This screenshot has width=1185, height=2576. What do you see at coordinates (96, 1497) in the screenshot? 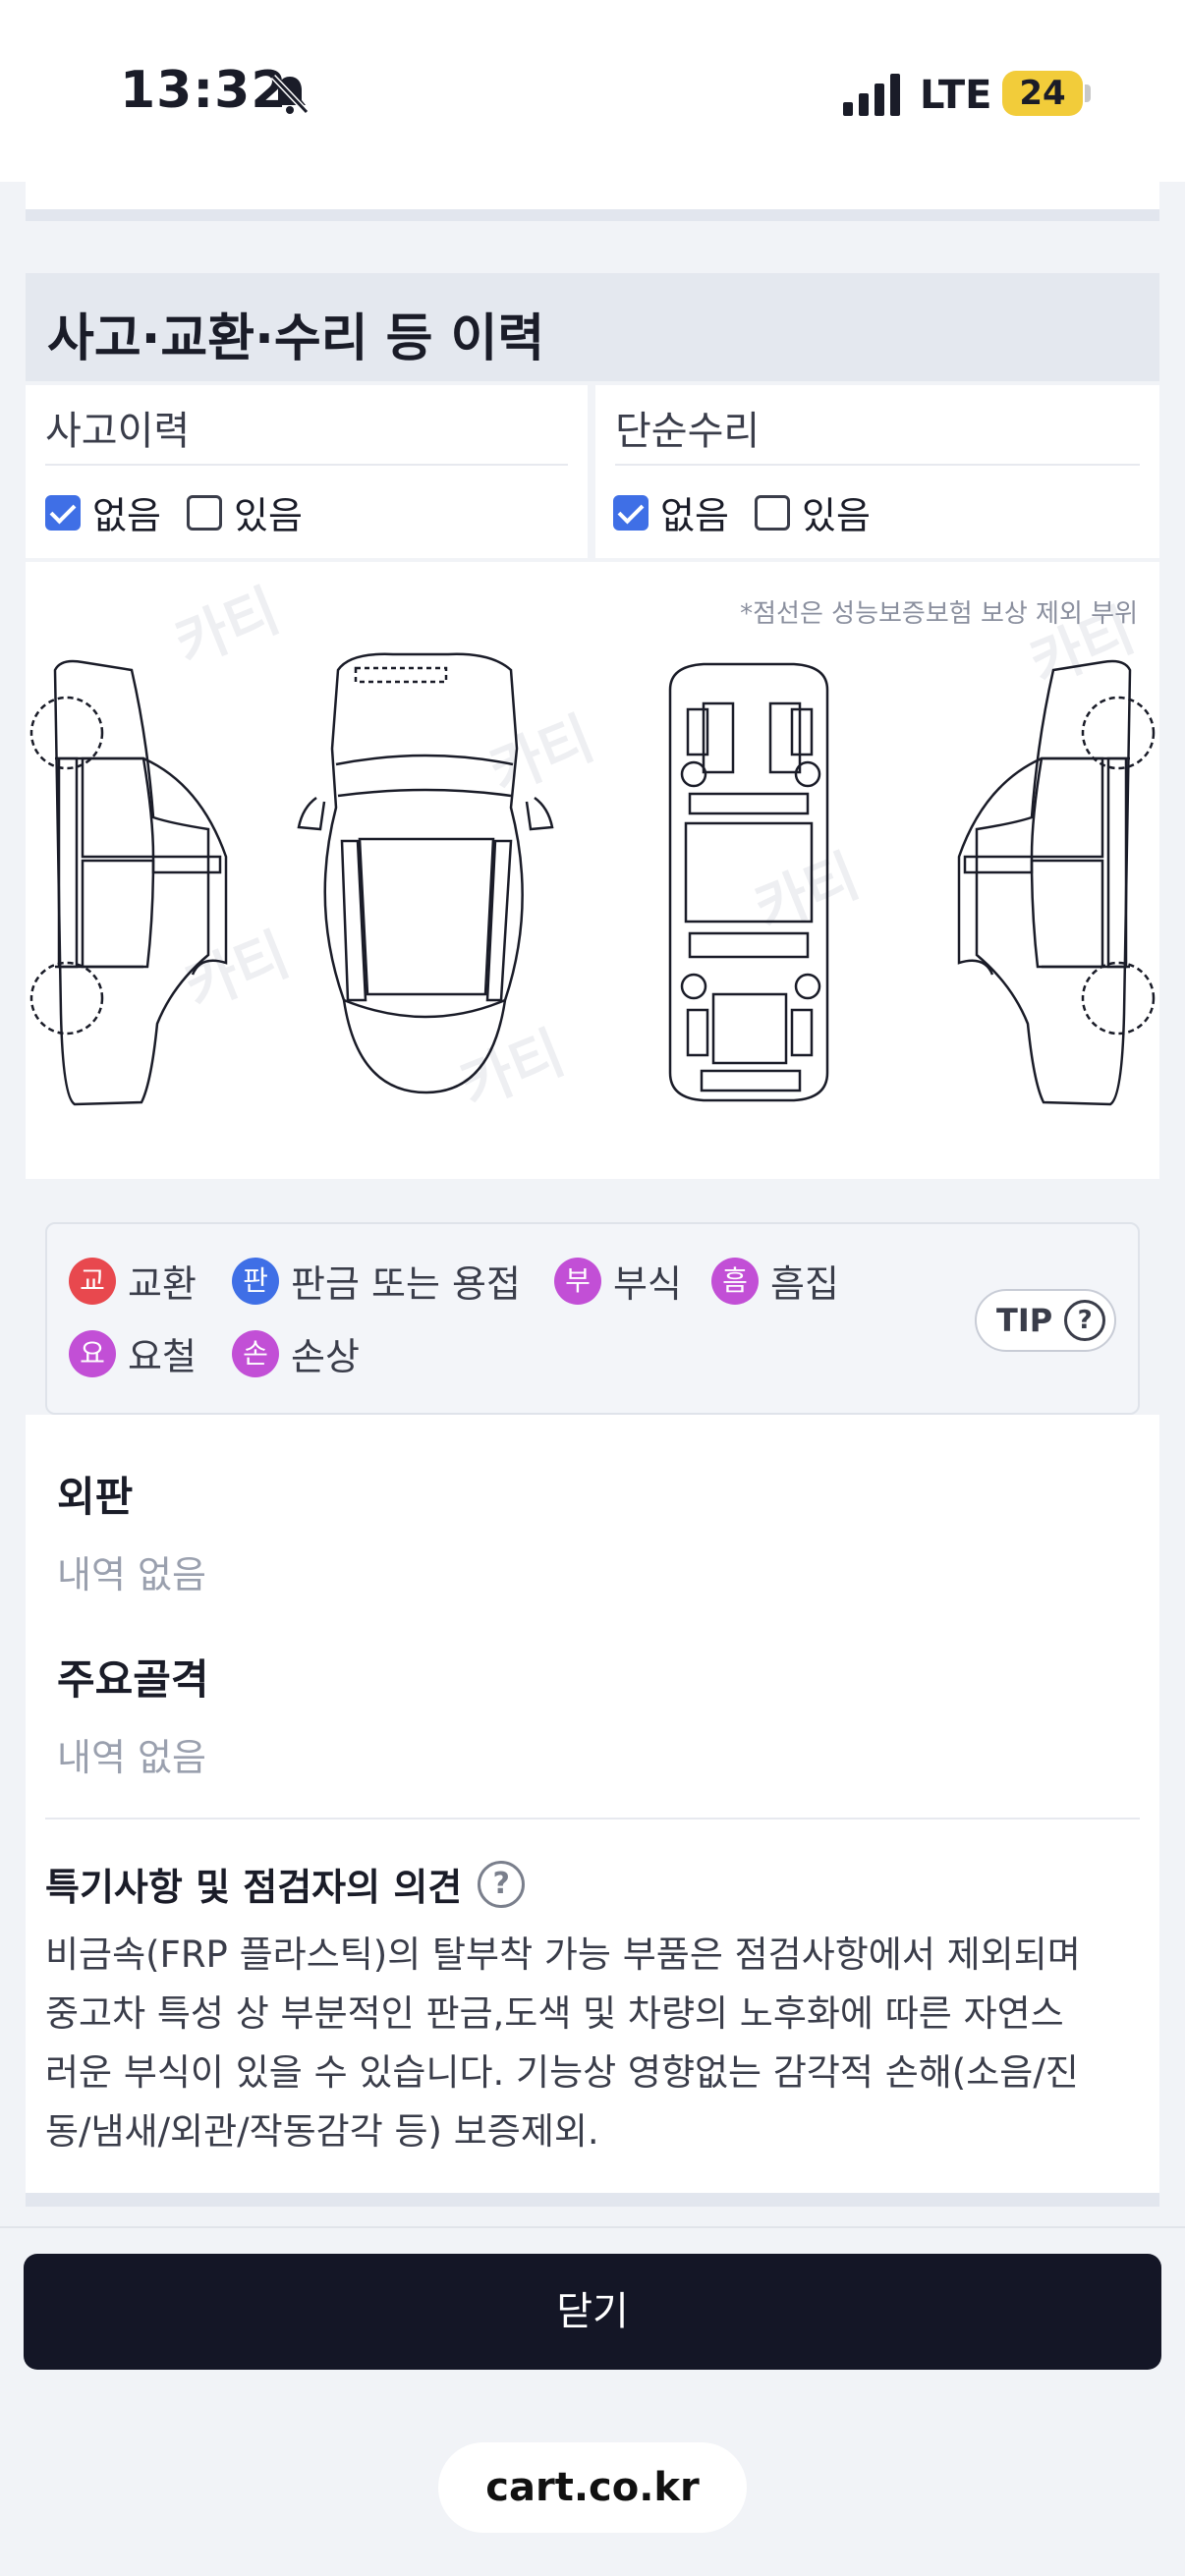
I see `exterior-title: 외판` at bounding box center [96, 1497].